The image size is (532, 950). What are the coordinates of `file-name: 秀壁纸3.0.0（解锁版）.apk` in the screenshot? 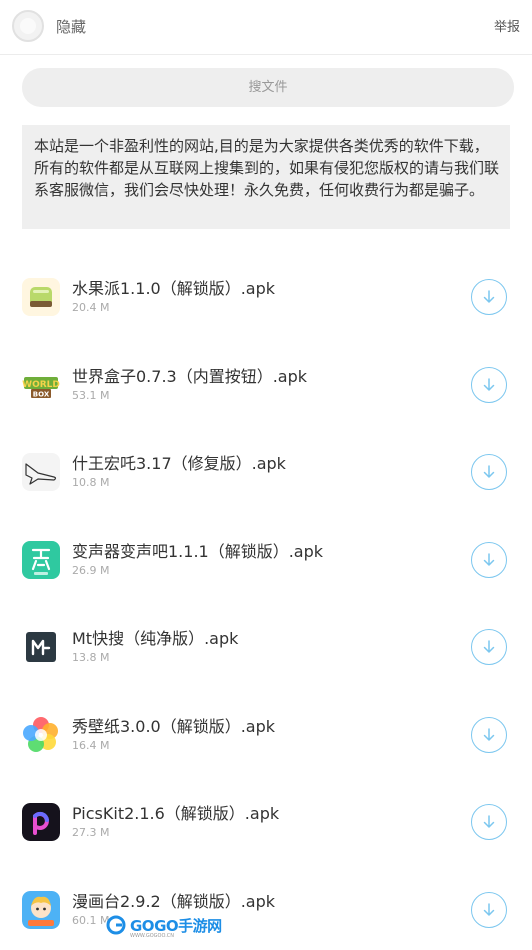 It's located at (173, 725).